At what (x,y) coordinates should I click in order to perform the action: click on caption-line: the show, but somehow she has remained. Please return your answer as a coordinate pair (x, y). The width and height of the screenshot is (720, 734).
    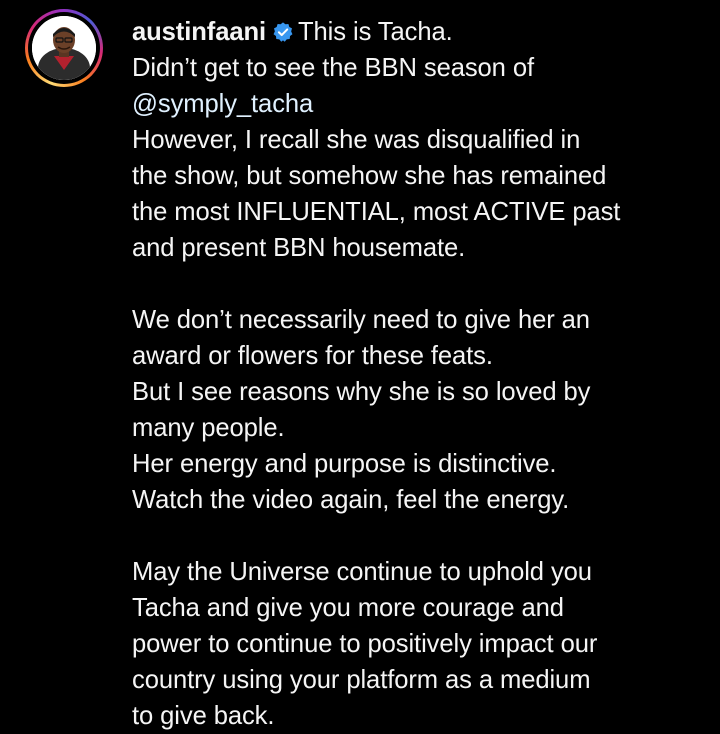
    Looking at the image, I should click on (369, 176).